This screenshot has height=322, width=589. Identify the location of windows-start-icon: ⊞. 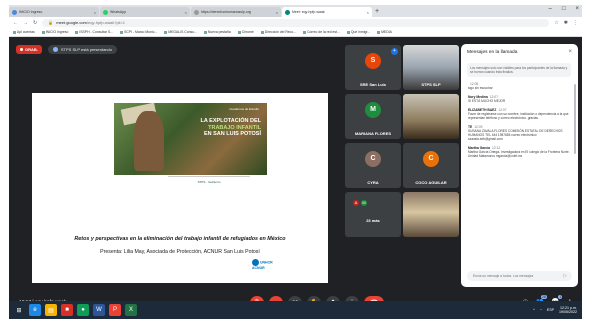
(19, 310).